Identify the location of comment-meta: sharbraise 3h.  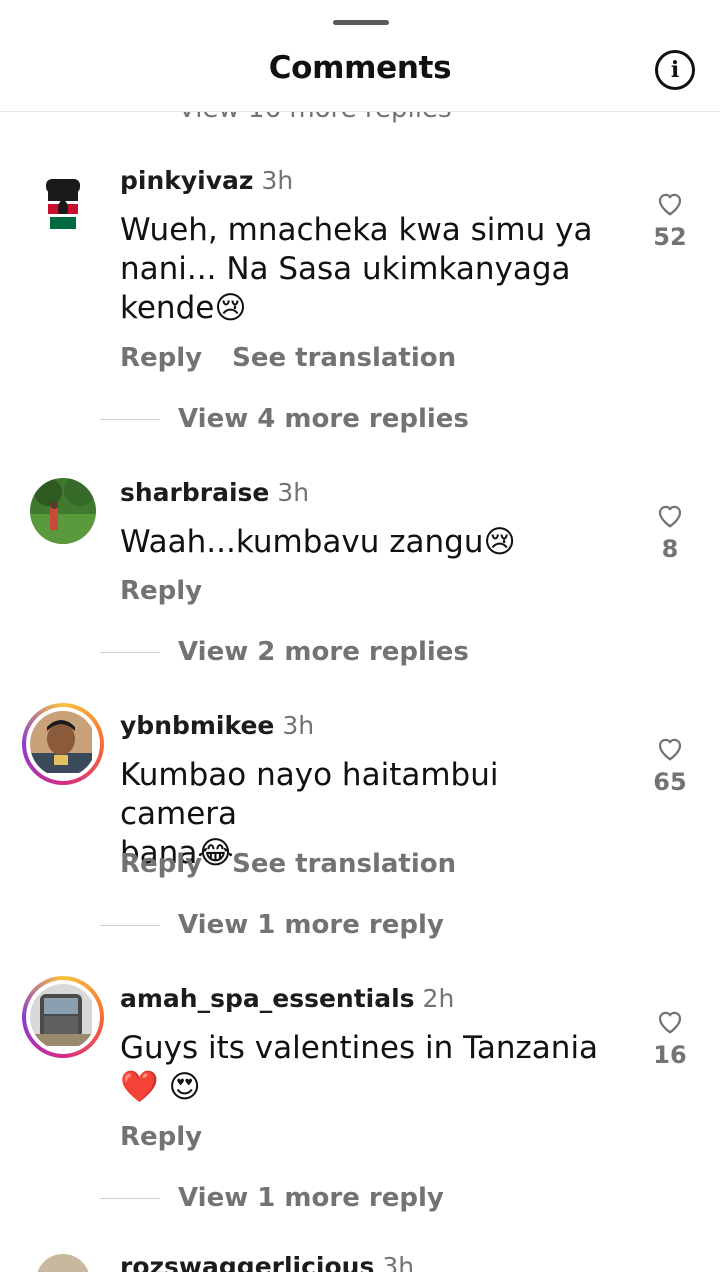
(214, 492).